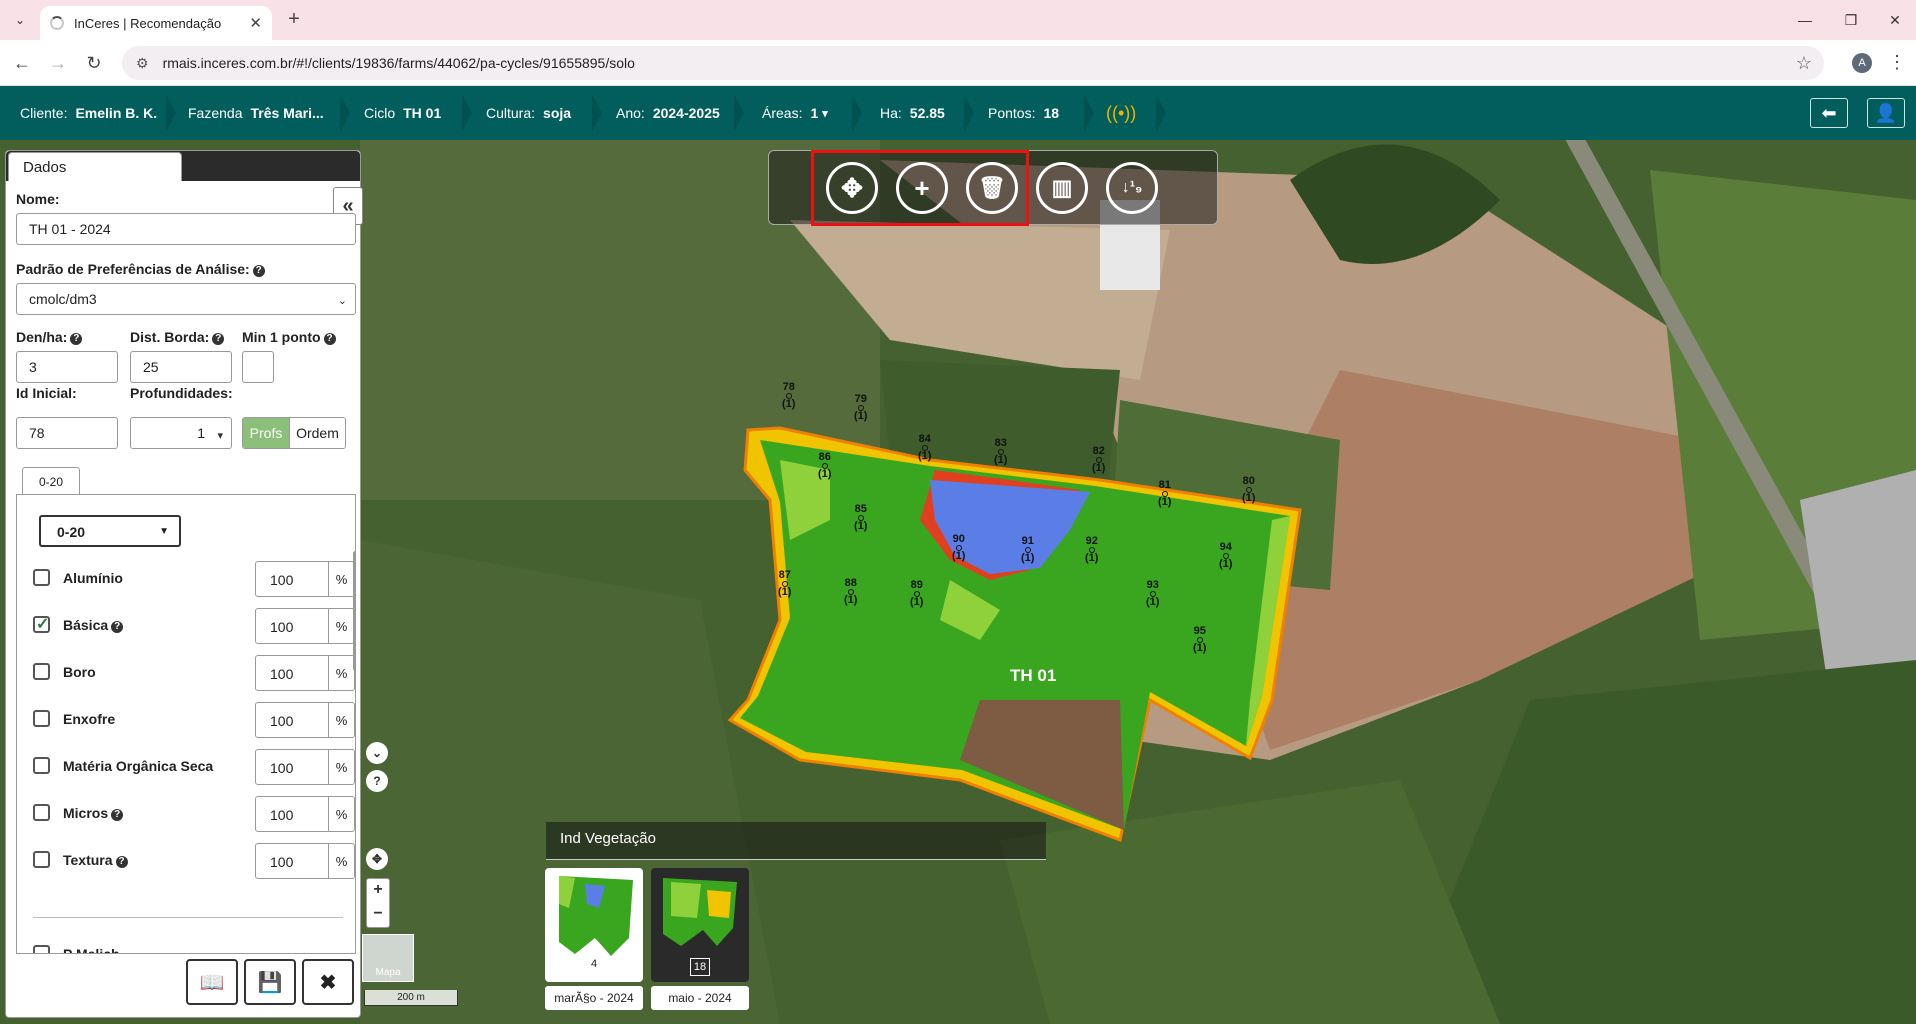 The height and width of the screenshot is (1024, 1916). What do you see at coordinates (194, 672) in the screenshot?
I see `nutrient-row: Boro 100%` at bounding box center [194, 672].